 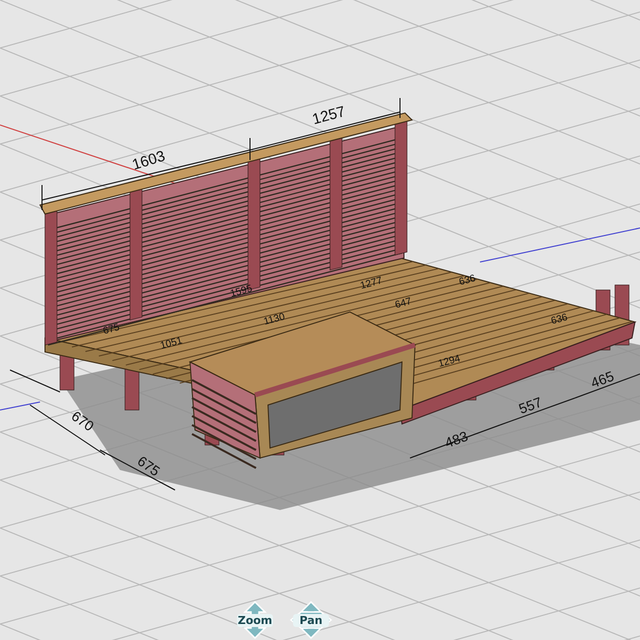 What do you see at coordinates (171, 343) in the screenshot?
I see `dimension-label: 1051` at bounding box center [171, 343].